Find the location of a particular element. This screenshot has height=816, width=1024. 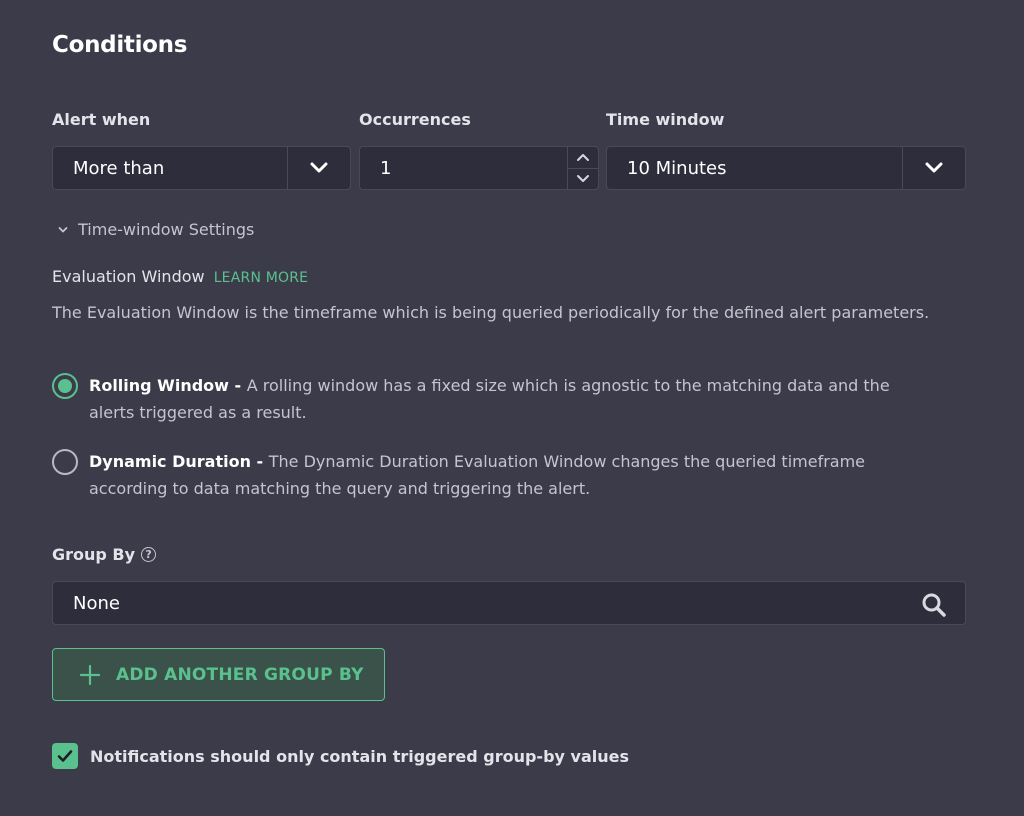

dynamic-duration-name: Dynamic Duration is located at coordinates (170, 461).